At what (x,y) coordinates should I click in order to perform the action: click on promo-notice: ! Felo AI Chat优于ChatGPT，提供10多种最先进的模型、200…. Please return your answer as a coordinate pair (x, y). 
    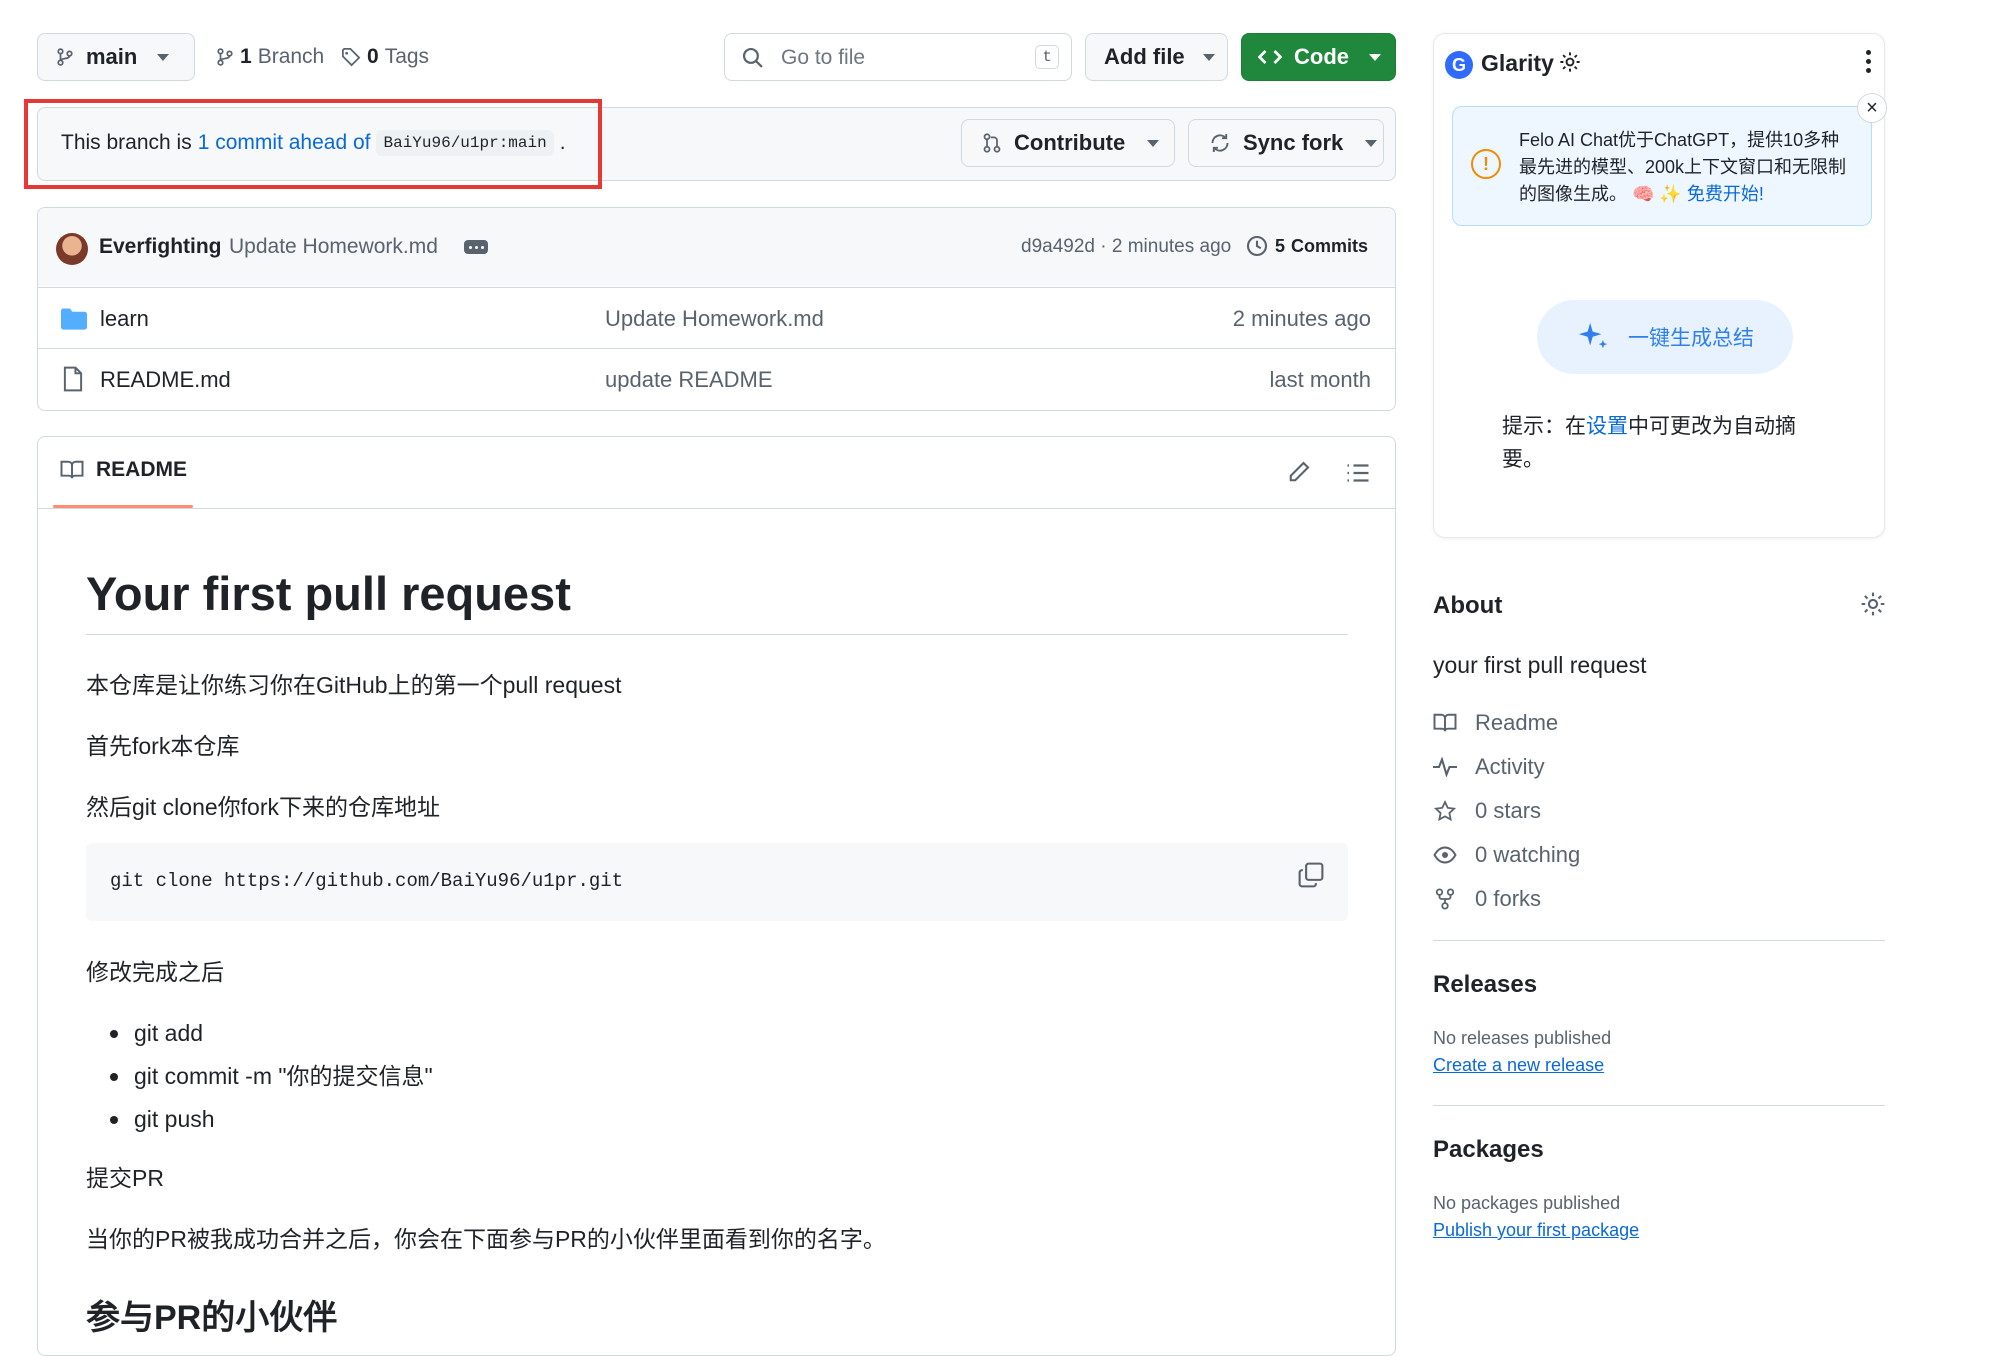
    Looking at the image, I should click on (1662, 166).